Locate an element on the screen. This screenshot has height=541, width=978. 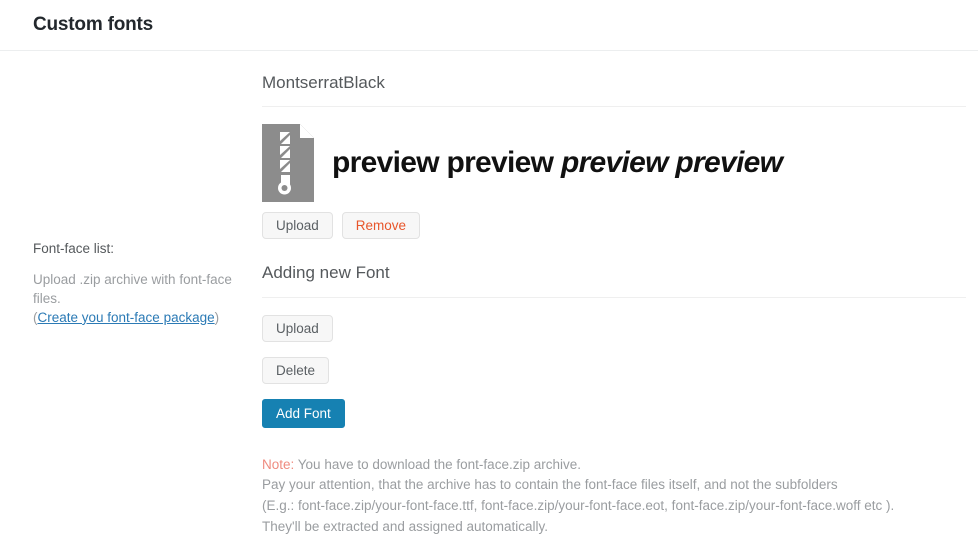
font-item-buttons: Upload Remove is located at coordinates (614, 226).